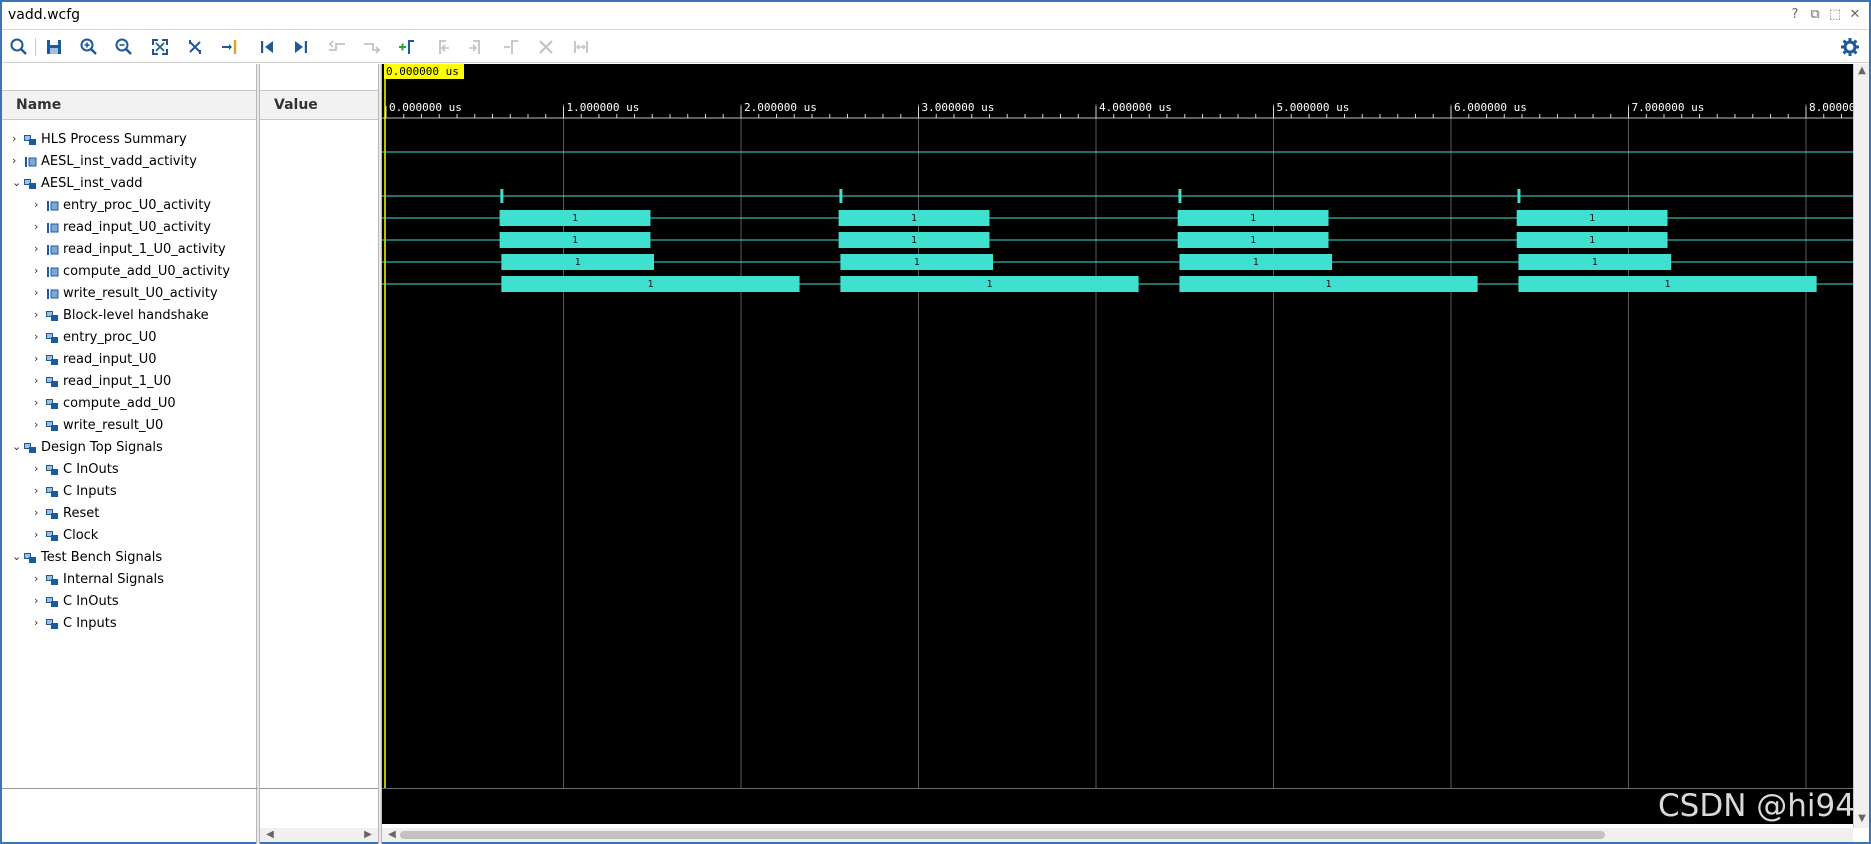  I want to click on tree-row: ⌄ Test Bench Signals, so click(130, 558).